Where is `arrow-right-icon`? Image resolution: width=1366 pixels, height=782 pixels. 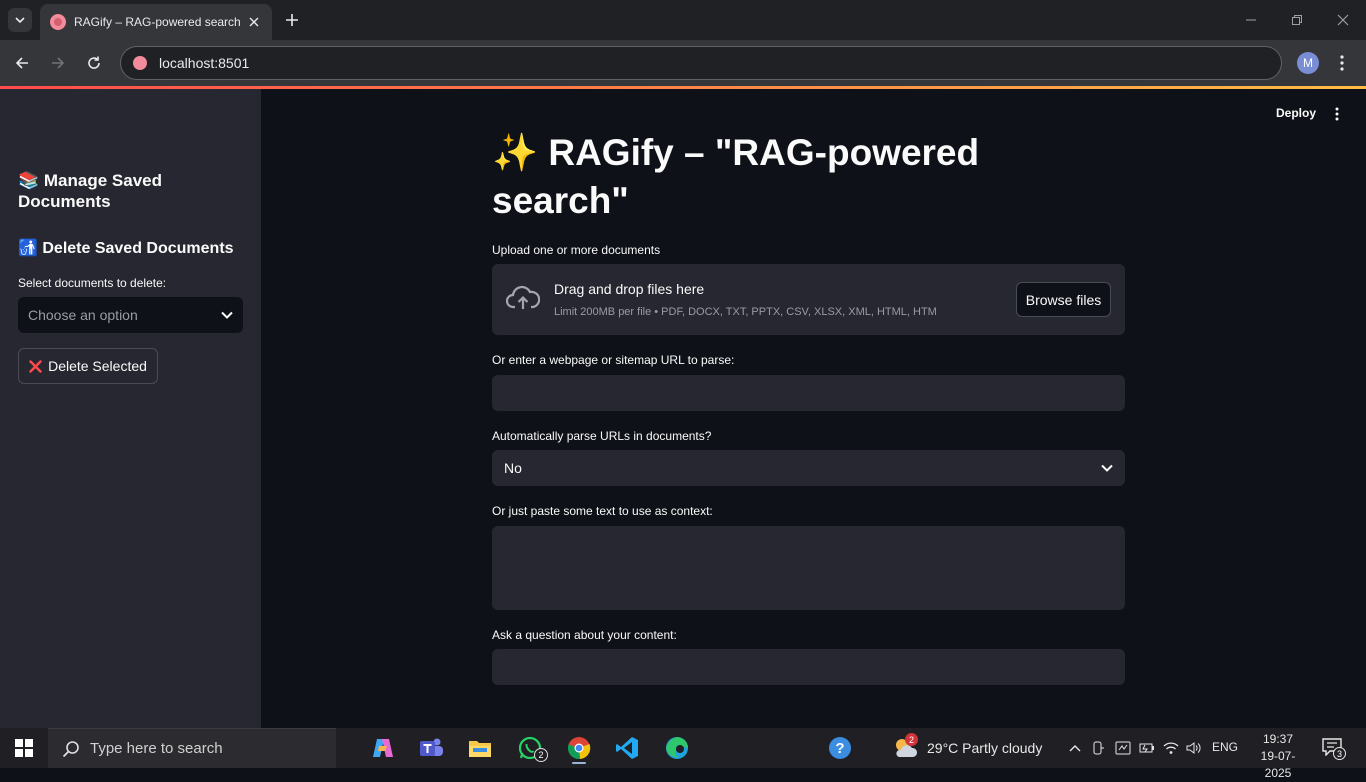
arrow-right-icon is located at coordinates (58, 63).